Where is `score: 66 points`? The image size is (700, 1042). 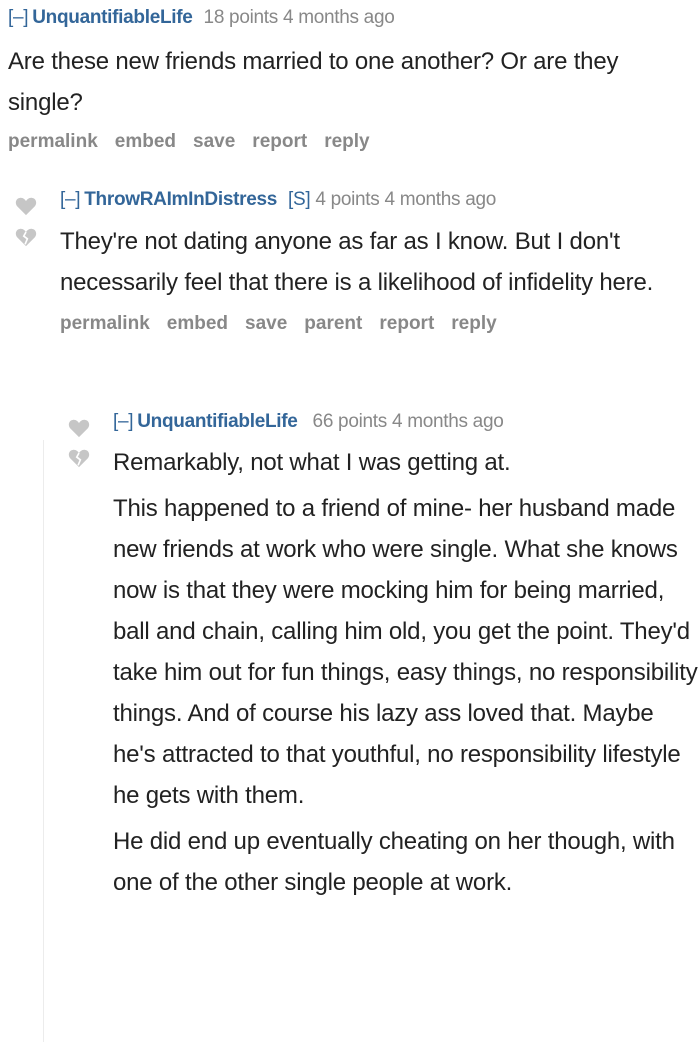 score: 66 points is located at coordinates (350, 421).